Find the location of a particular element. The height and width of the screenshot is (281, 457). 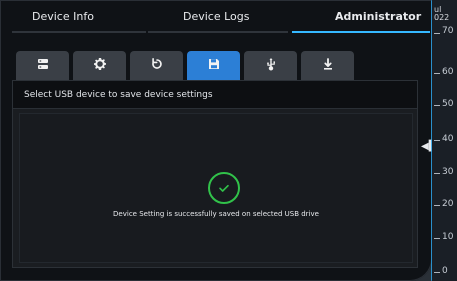

usb-icon is located at coordinates (271, 65).